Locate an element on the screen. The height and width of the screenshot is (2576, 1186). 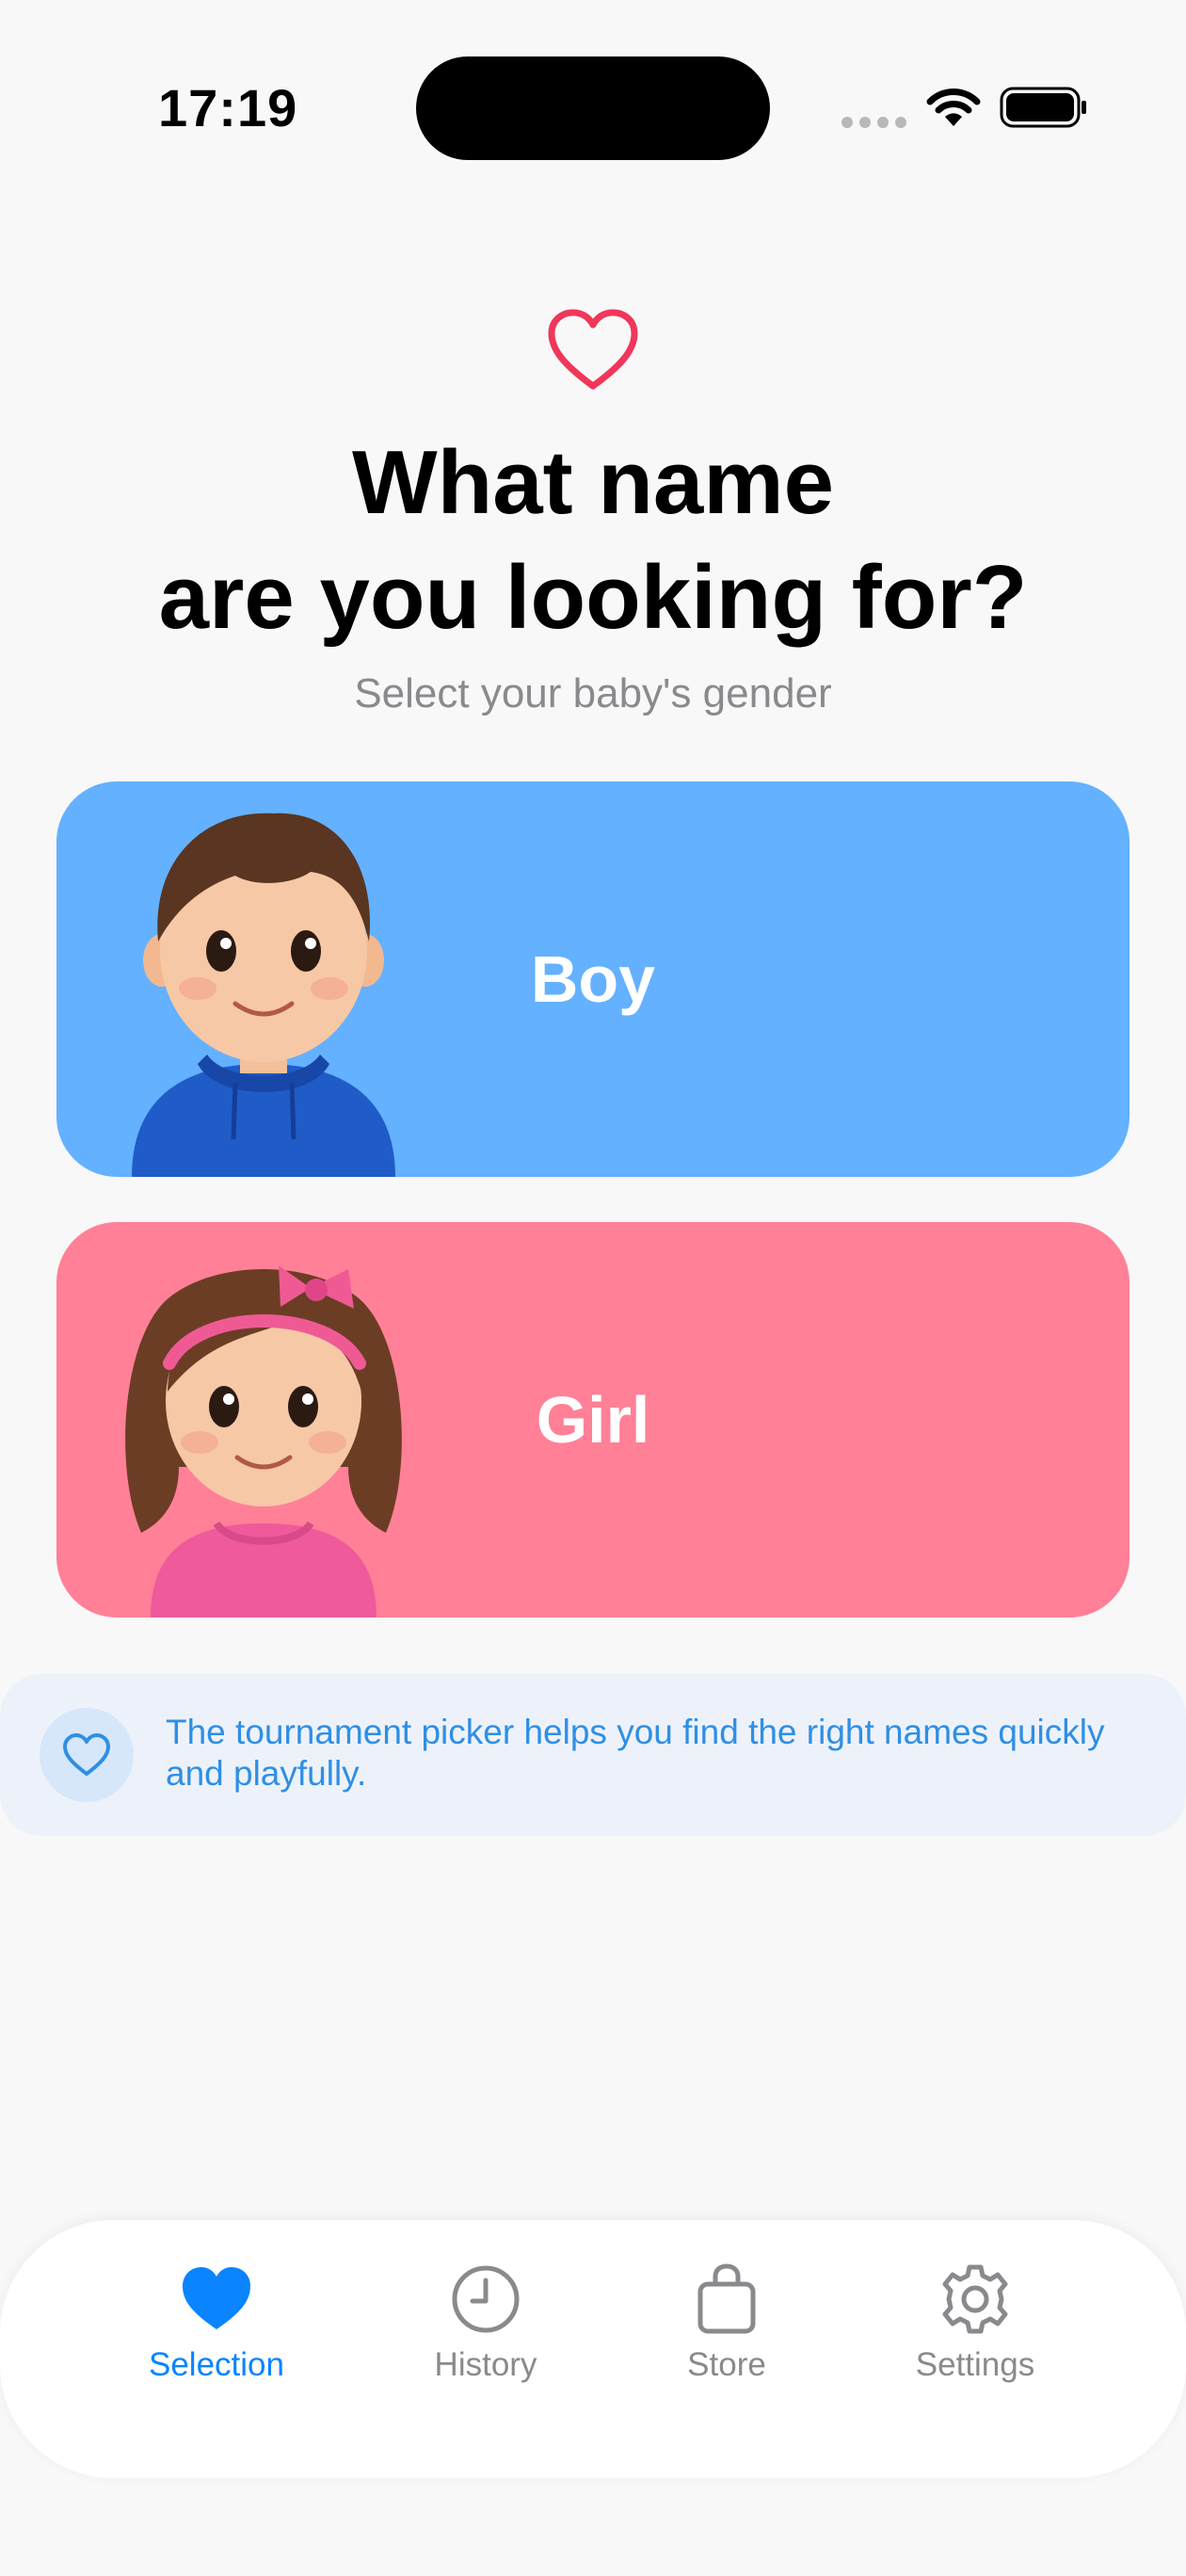
cellular-signal-icon is located at coordinates (873, 122).